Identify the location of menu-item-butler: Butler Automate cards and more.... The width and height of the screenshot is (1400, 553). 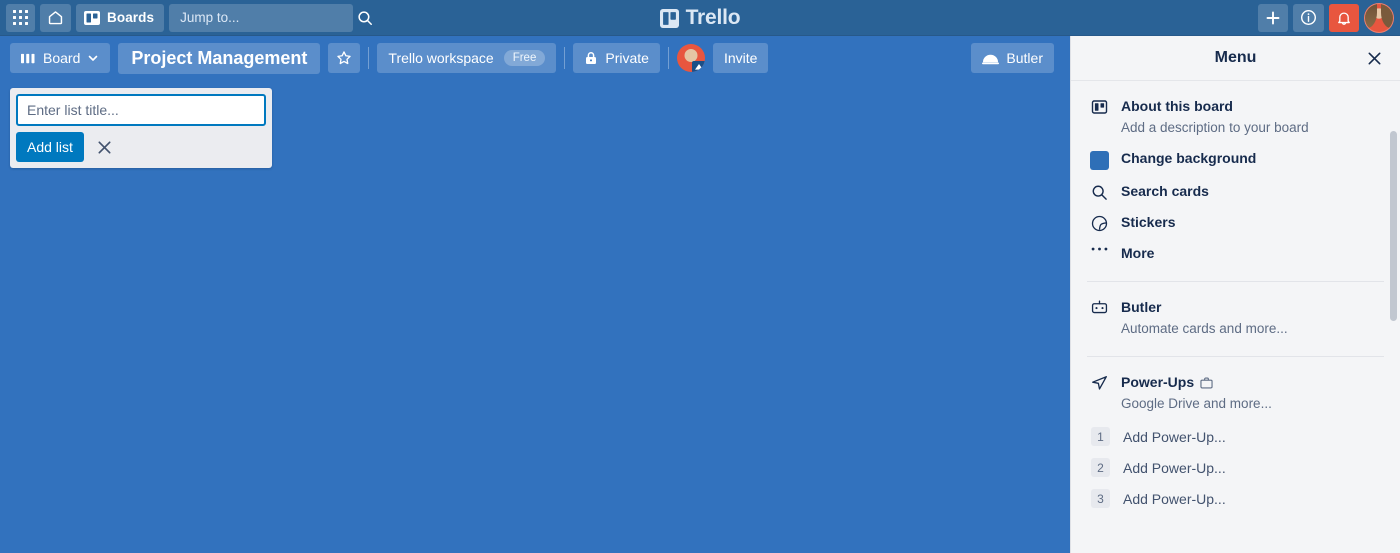
(1235, 318).